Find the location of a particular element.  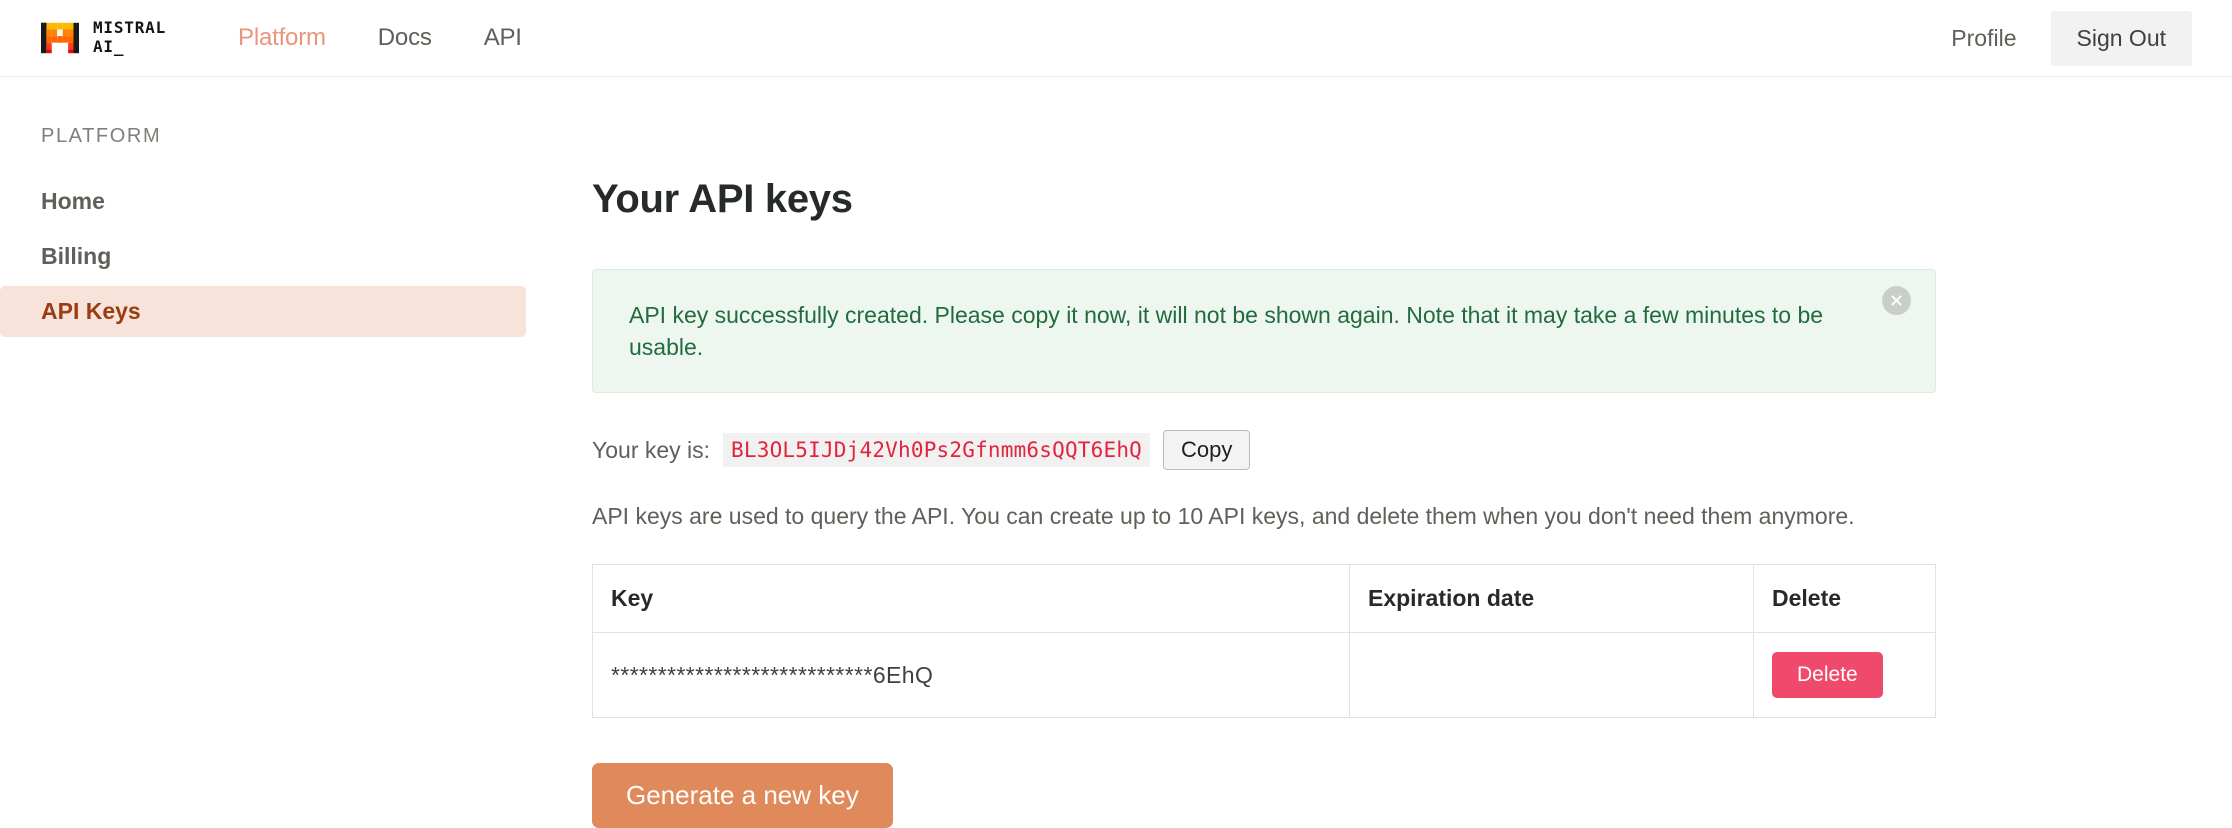

close-icon is located at coordinates (1896, 300).